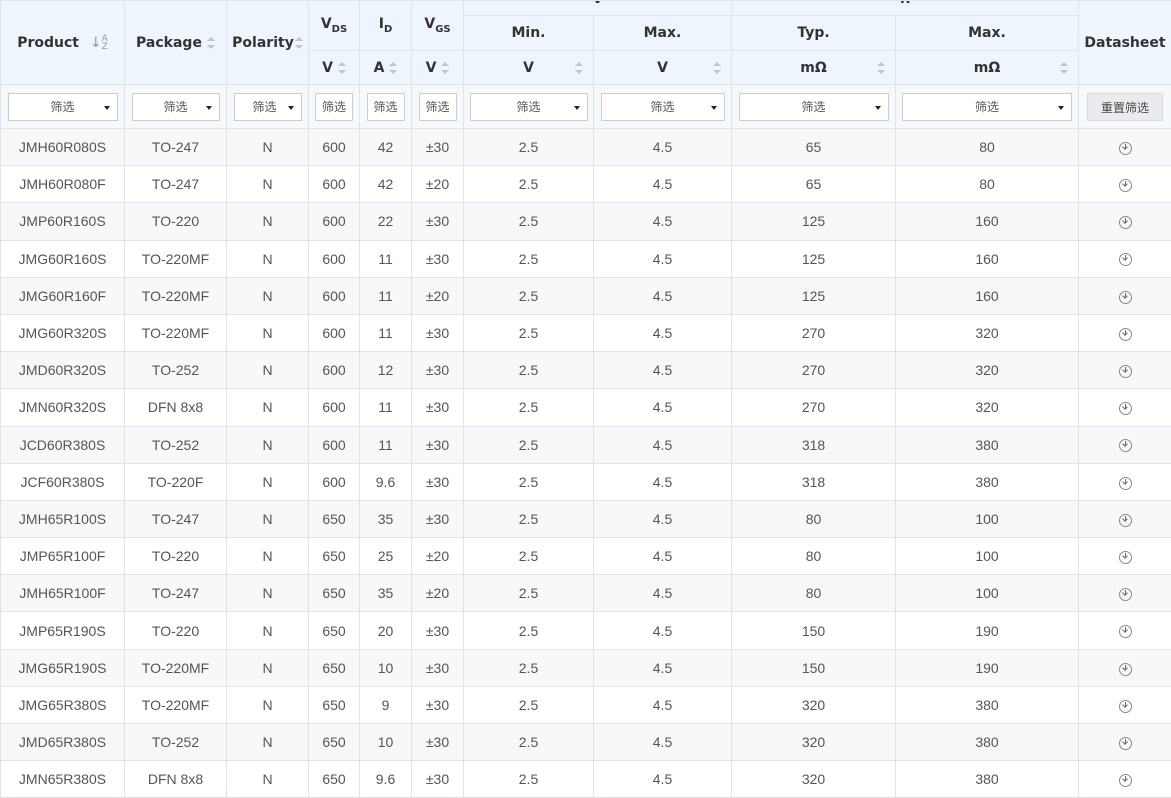 This screenshot has height=798, width=1171. I want to click on col-header-package: Package, so click(175, 42).